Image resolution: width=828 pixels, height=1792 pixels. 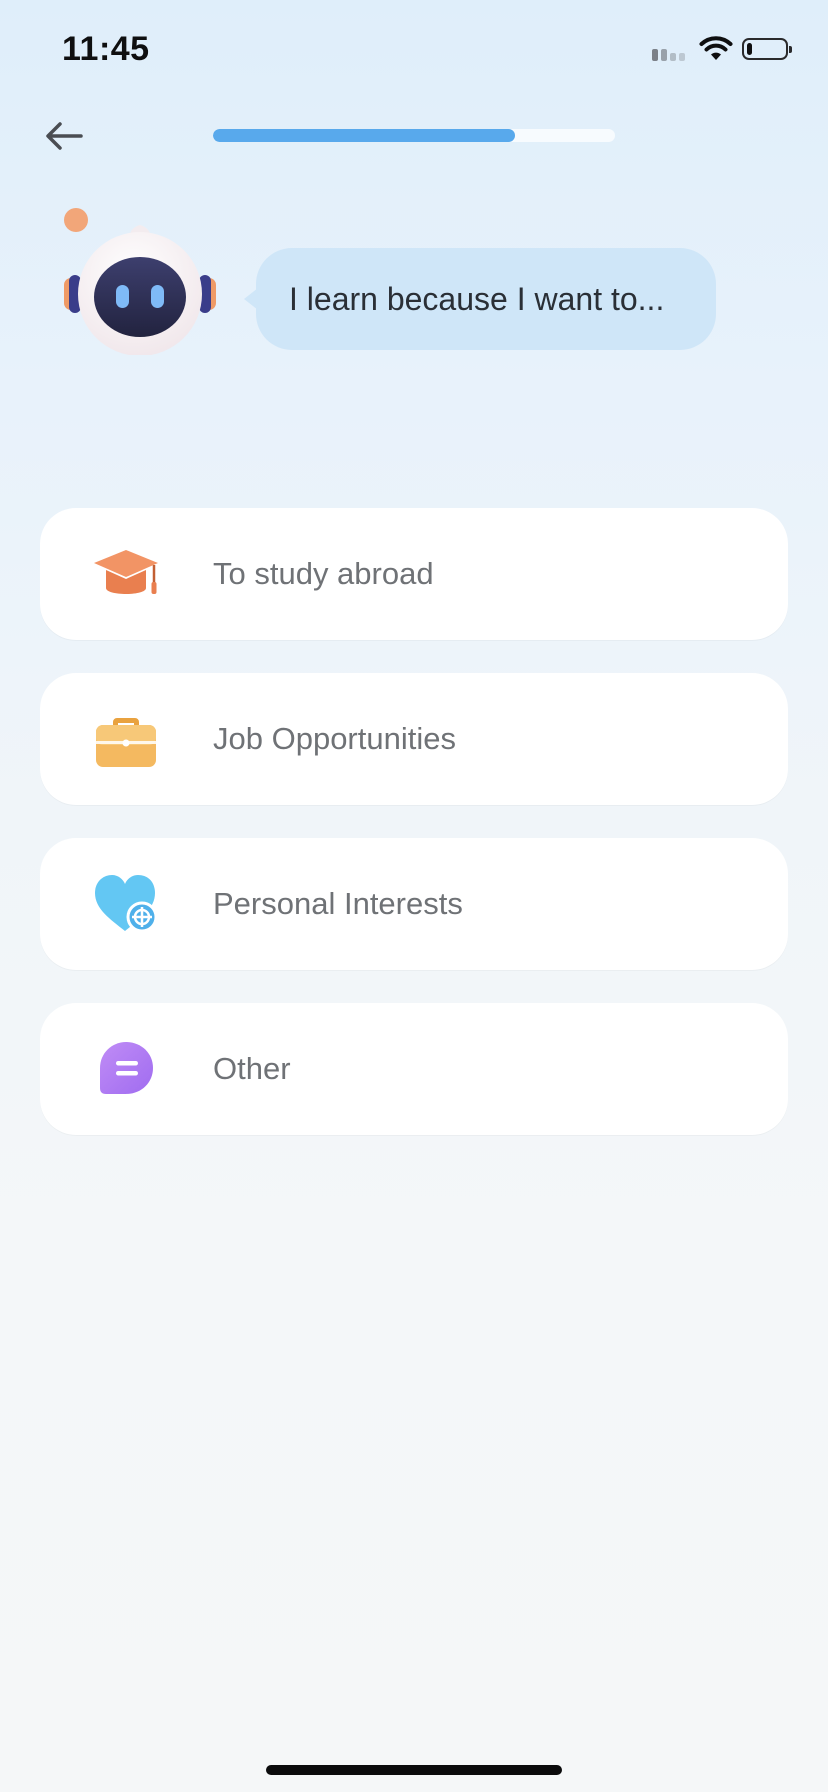 I want to click on battery-icon, so click(x=767, y=49).